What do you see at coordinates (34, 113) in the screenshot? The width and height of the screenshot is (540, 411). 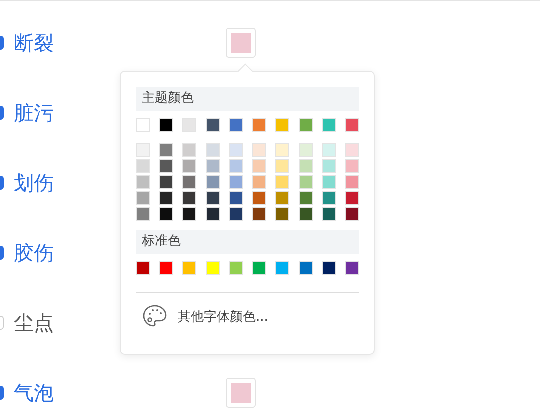 I see `checkbox-label: 脏污` at bounding box center [34, 113].